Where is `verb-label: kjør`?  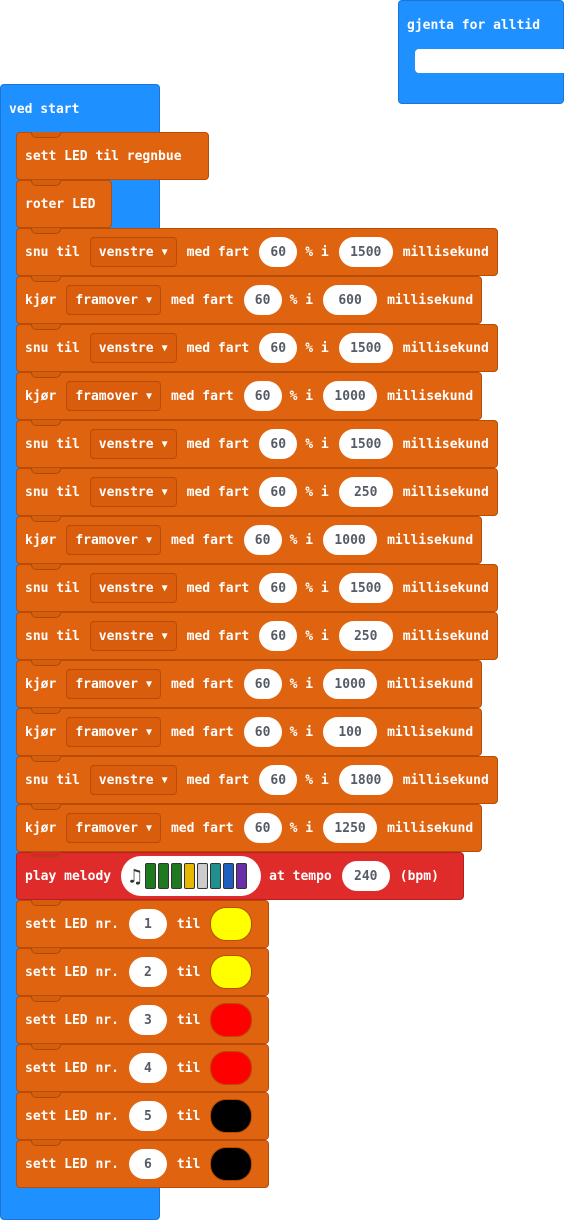 verb-label: kjør is located at coordinates (41, 396).